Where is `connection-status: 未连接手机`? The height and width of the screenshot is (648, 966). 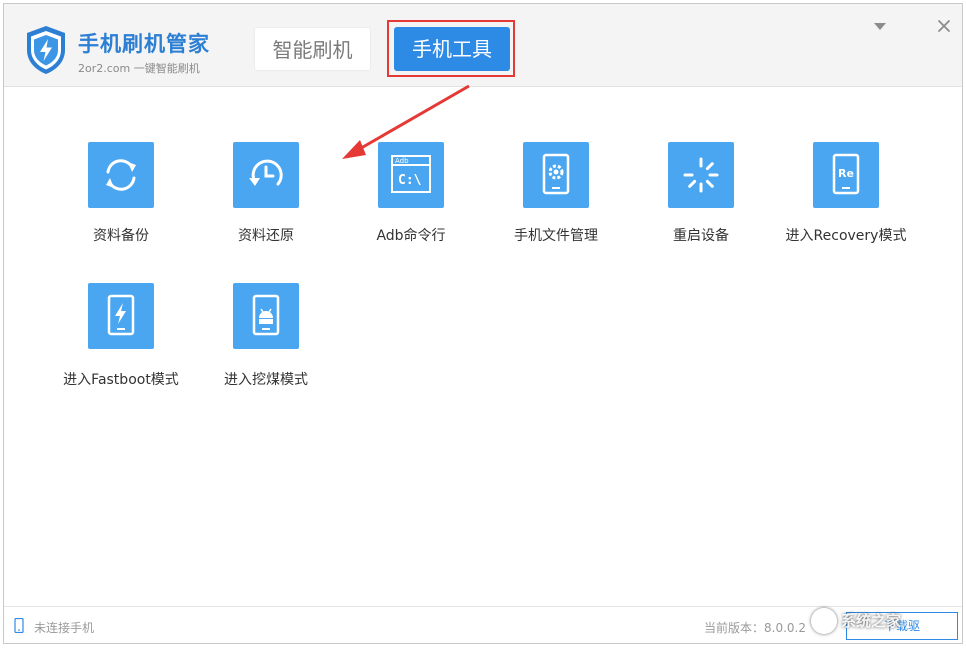 connection-status: 未连接手机 is located at coordinates (64, 628).